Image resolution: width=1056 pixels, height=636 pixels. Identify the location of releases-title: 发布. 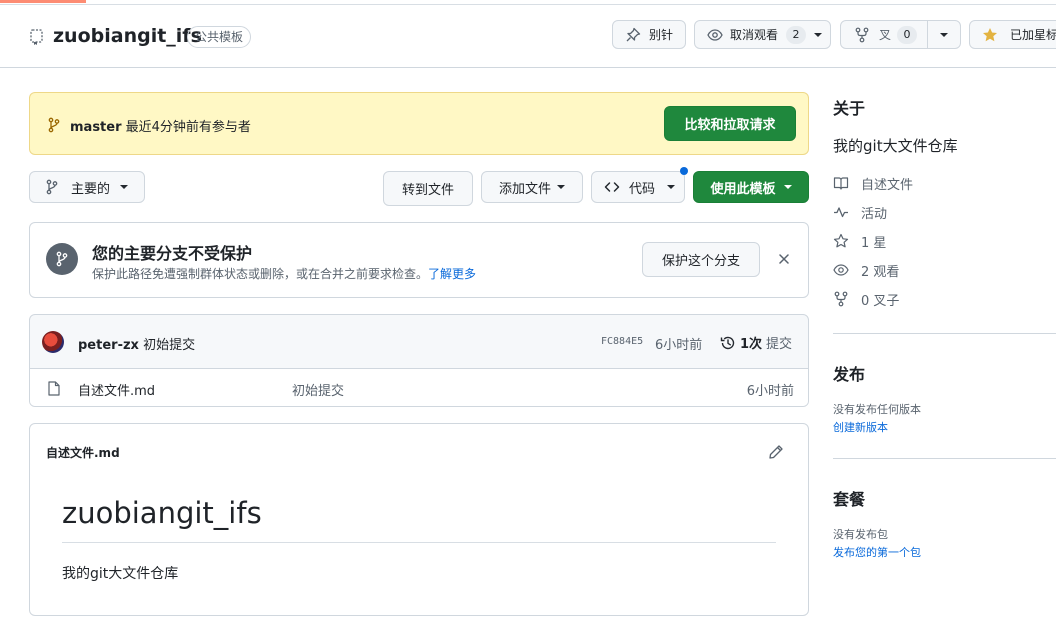
(849, 373).